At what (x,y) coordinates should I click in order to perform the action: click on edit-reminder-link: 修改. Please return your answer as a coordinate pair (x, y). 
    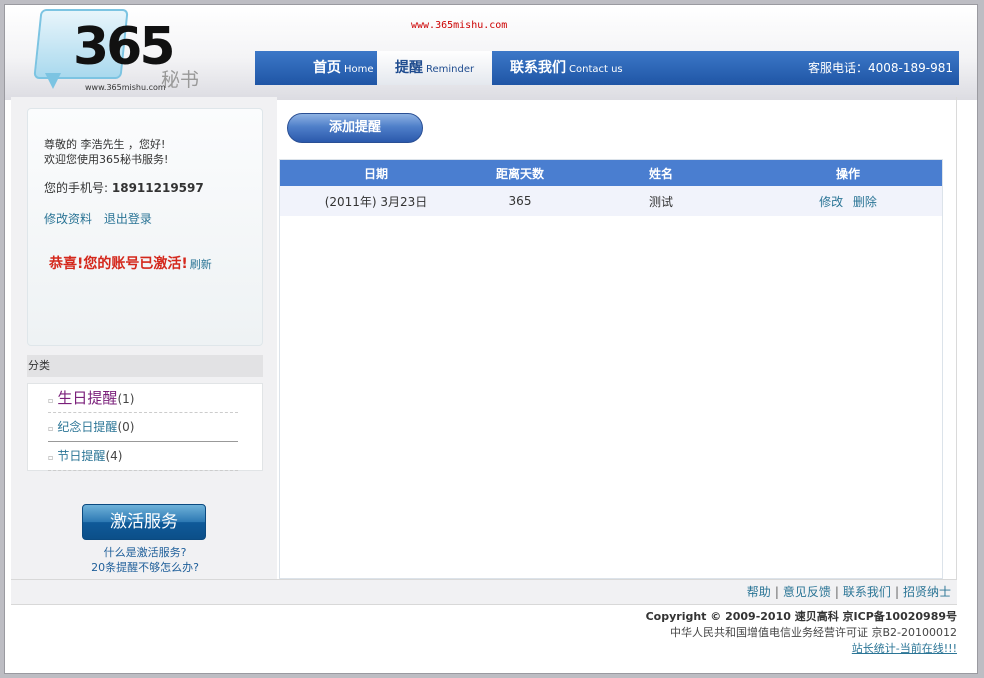
    Looking at the image, I should click on (831, 202).